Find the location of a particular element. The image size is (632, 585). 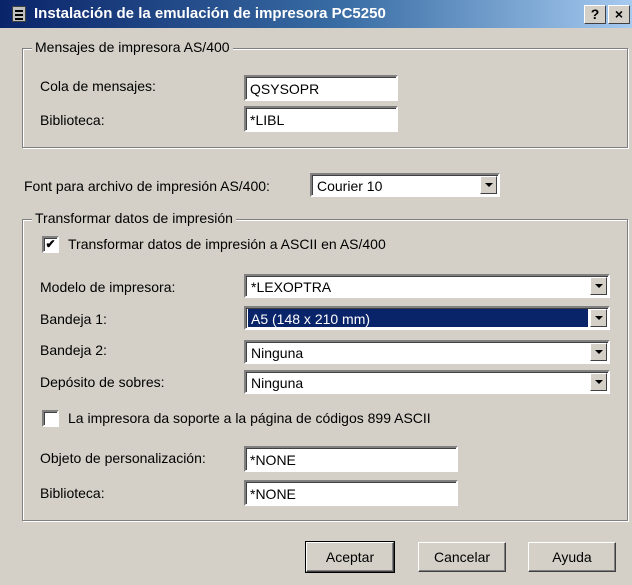

messages-group-legend: Mensajes de impresora AS/400 is located at coordinates (132, 47).